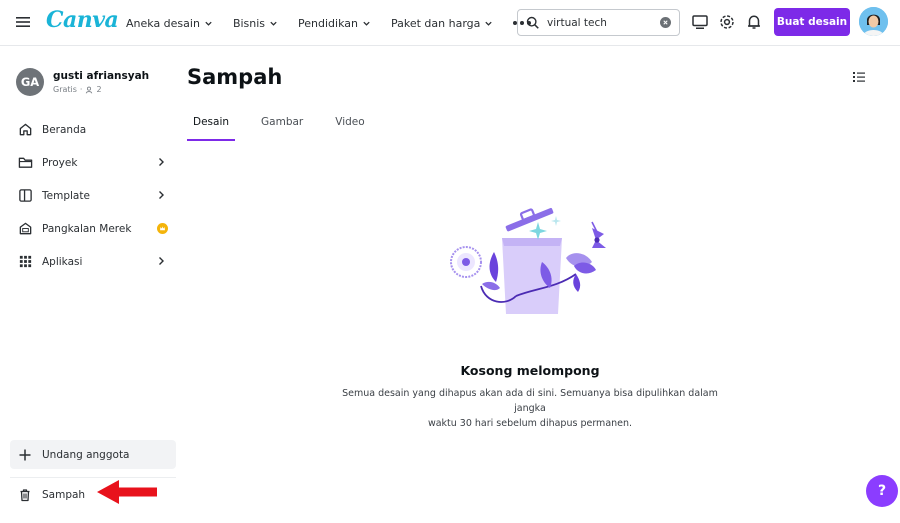  Describe the element at coordinates (882, 491) in the screenshot. I see `help-button: ?` at that location.